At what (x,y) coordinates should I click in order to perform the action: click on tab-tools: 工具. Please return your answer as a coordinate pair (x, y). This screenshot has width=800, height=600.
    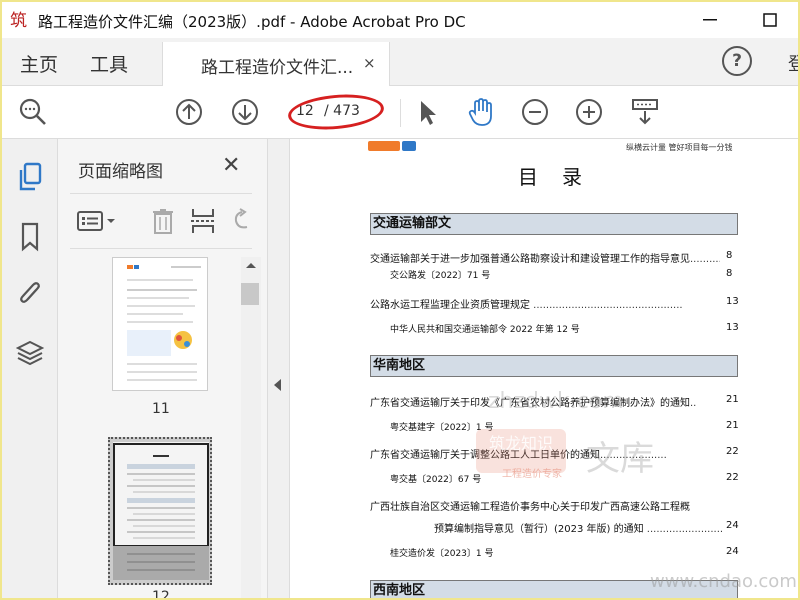
    Looking at the image, I should click on (109, 63).